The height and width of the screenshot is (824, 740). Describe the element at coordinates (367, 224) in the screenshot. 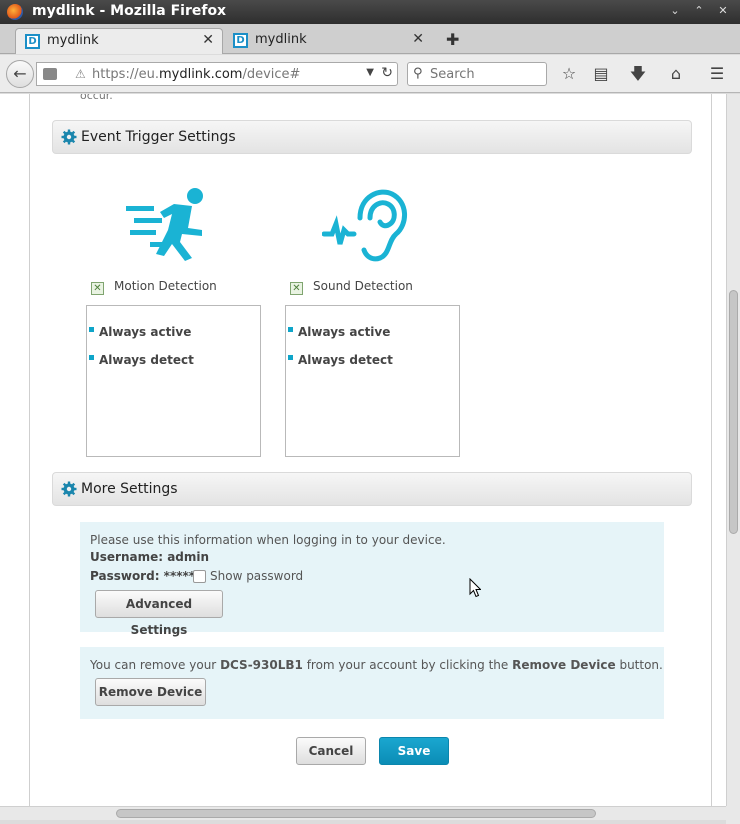

I see `ear-sound-icon` at that location.